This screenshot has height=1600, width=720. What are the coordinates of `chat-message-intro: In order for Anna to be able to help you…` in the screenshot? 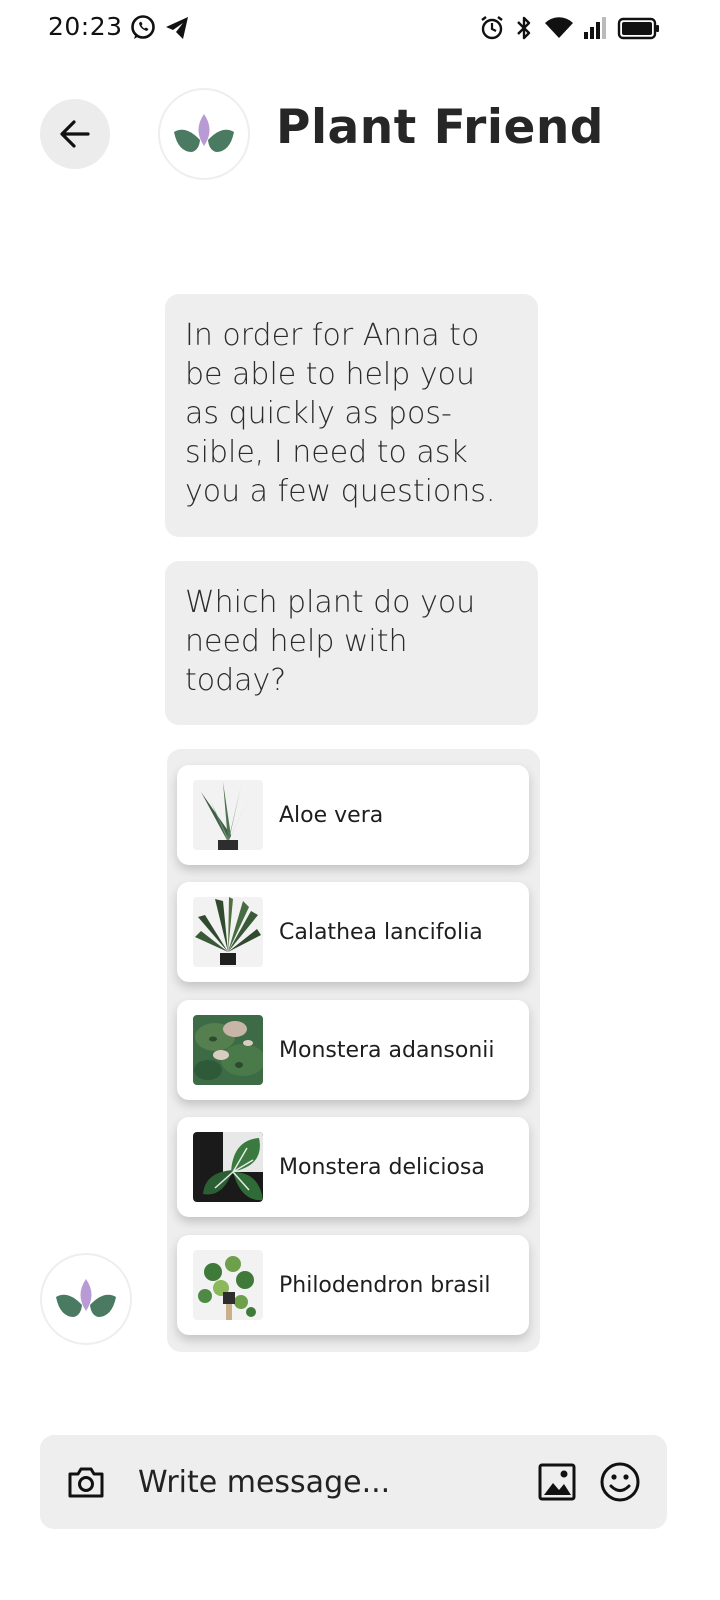 It's located at (351, 415).